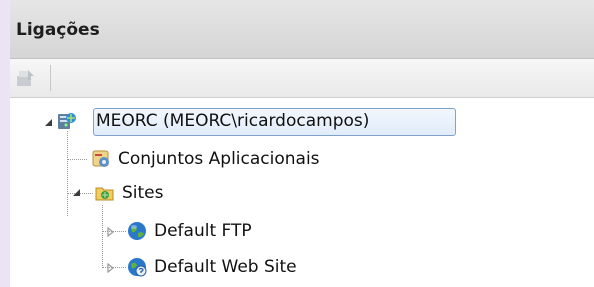 The width and height of the screenshot is (594, 287). What do you see at coordinates (58, 30) in the screenshot?
I see `panel-title: Ligações` at bounding box center [58, 30].